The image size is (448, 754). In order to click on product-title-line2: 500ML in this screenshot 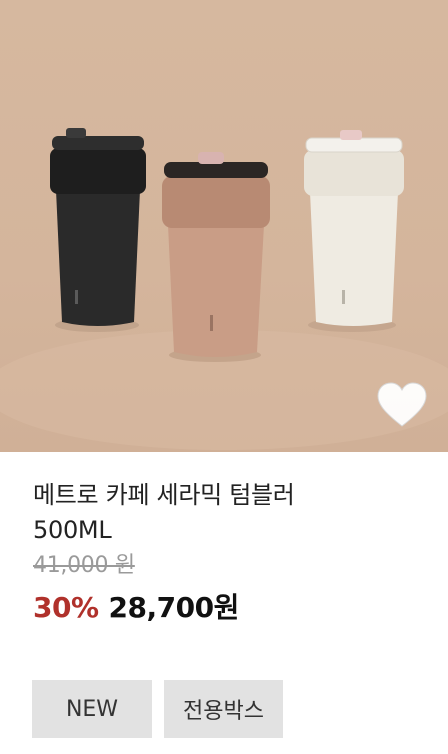, I will do `click(230, 530)`.